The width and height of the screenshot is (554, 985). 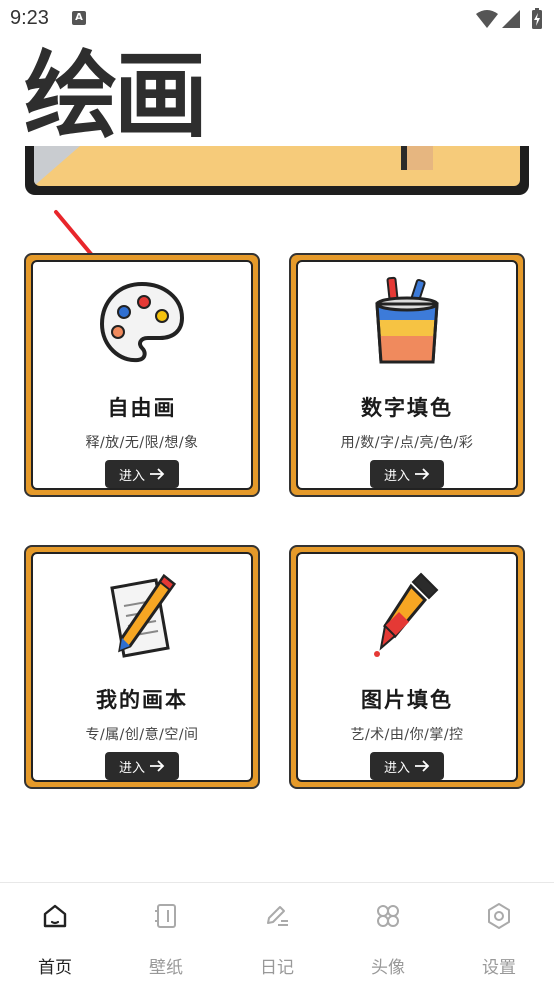 I want to click on notebook-icon, so click(x=165, y=916).